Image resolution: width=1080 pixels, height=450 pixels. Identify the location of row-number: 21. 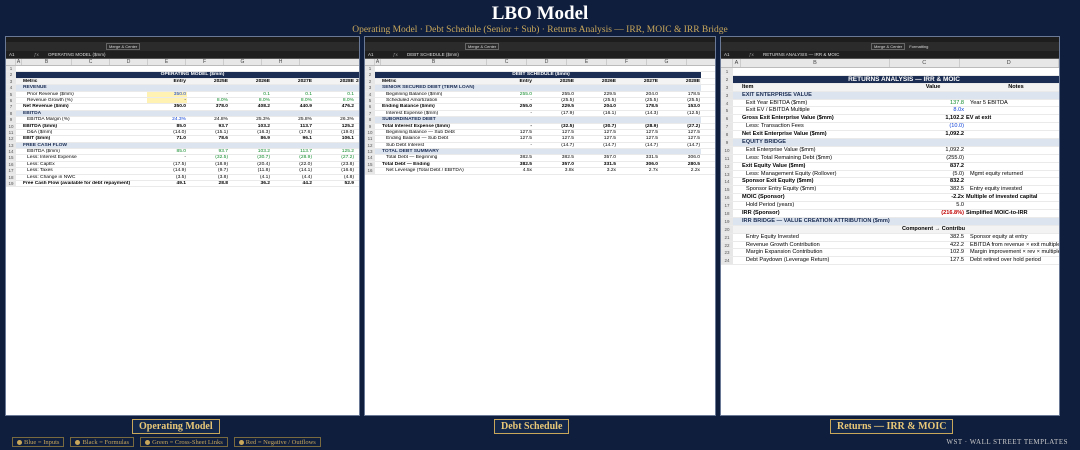
(727, 237).